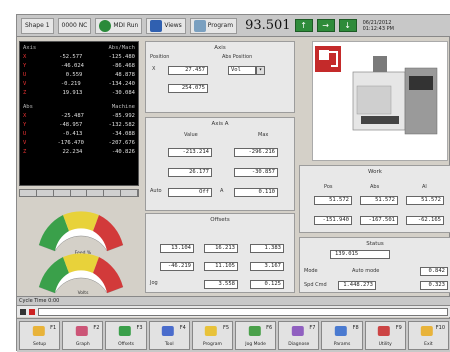 This screenshot has width=450, height=352. Describe the element at coordinates (71, 143) in the screenshot. I see `axis-value-1: -176.470` at that location.